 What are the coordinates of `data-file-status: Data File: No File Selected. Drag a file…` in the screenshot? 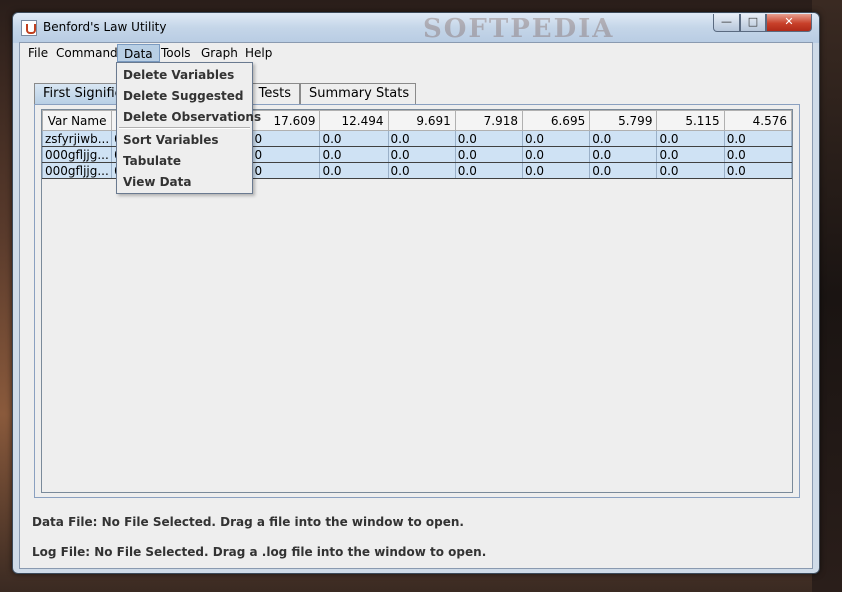 It's located at (248, 522).